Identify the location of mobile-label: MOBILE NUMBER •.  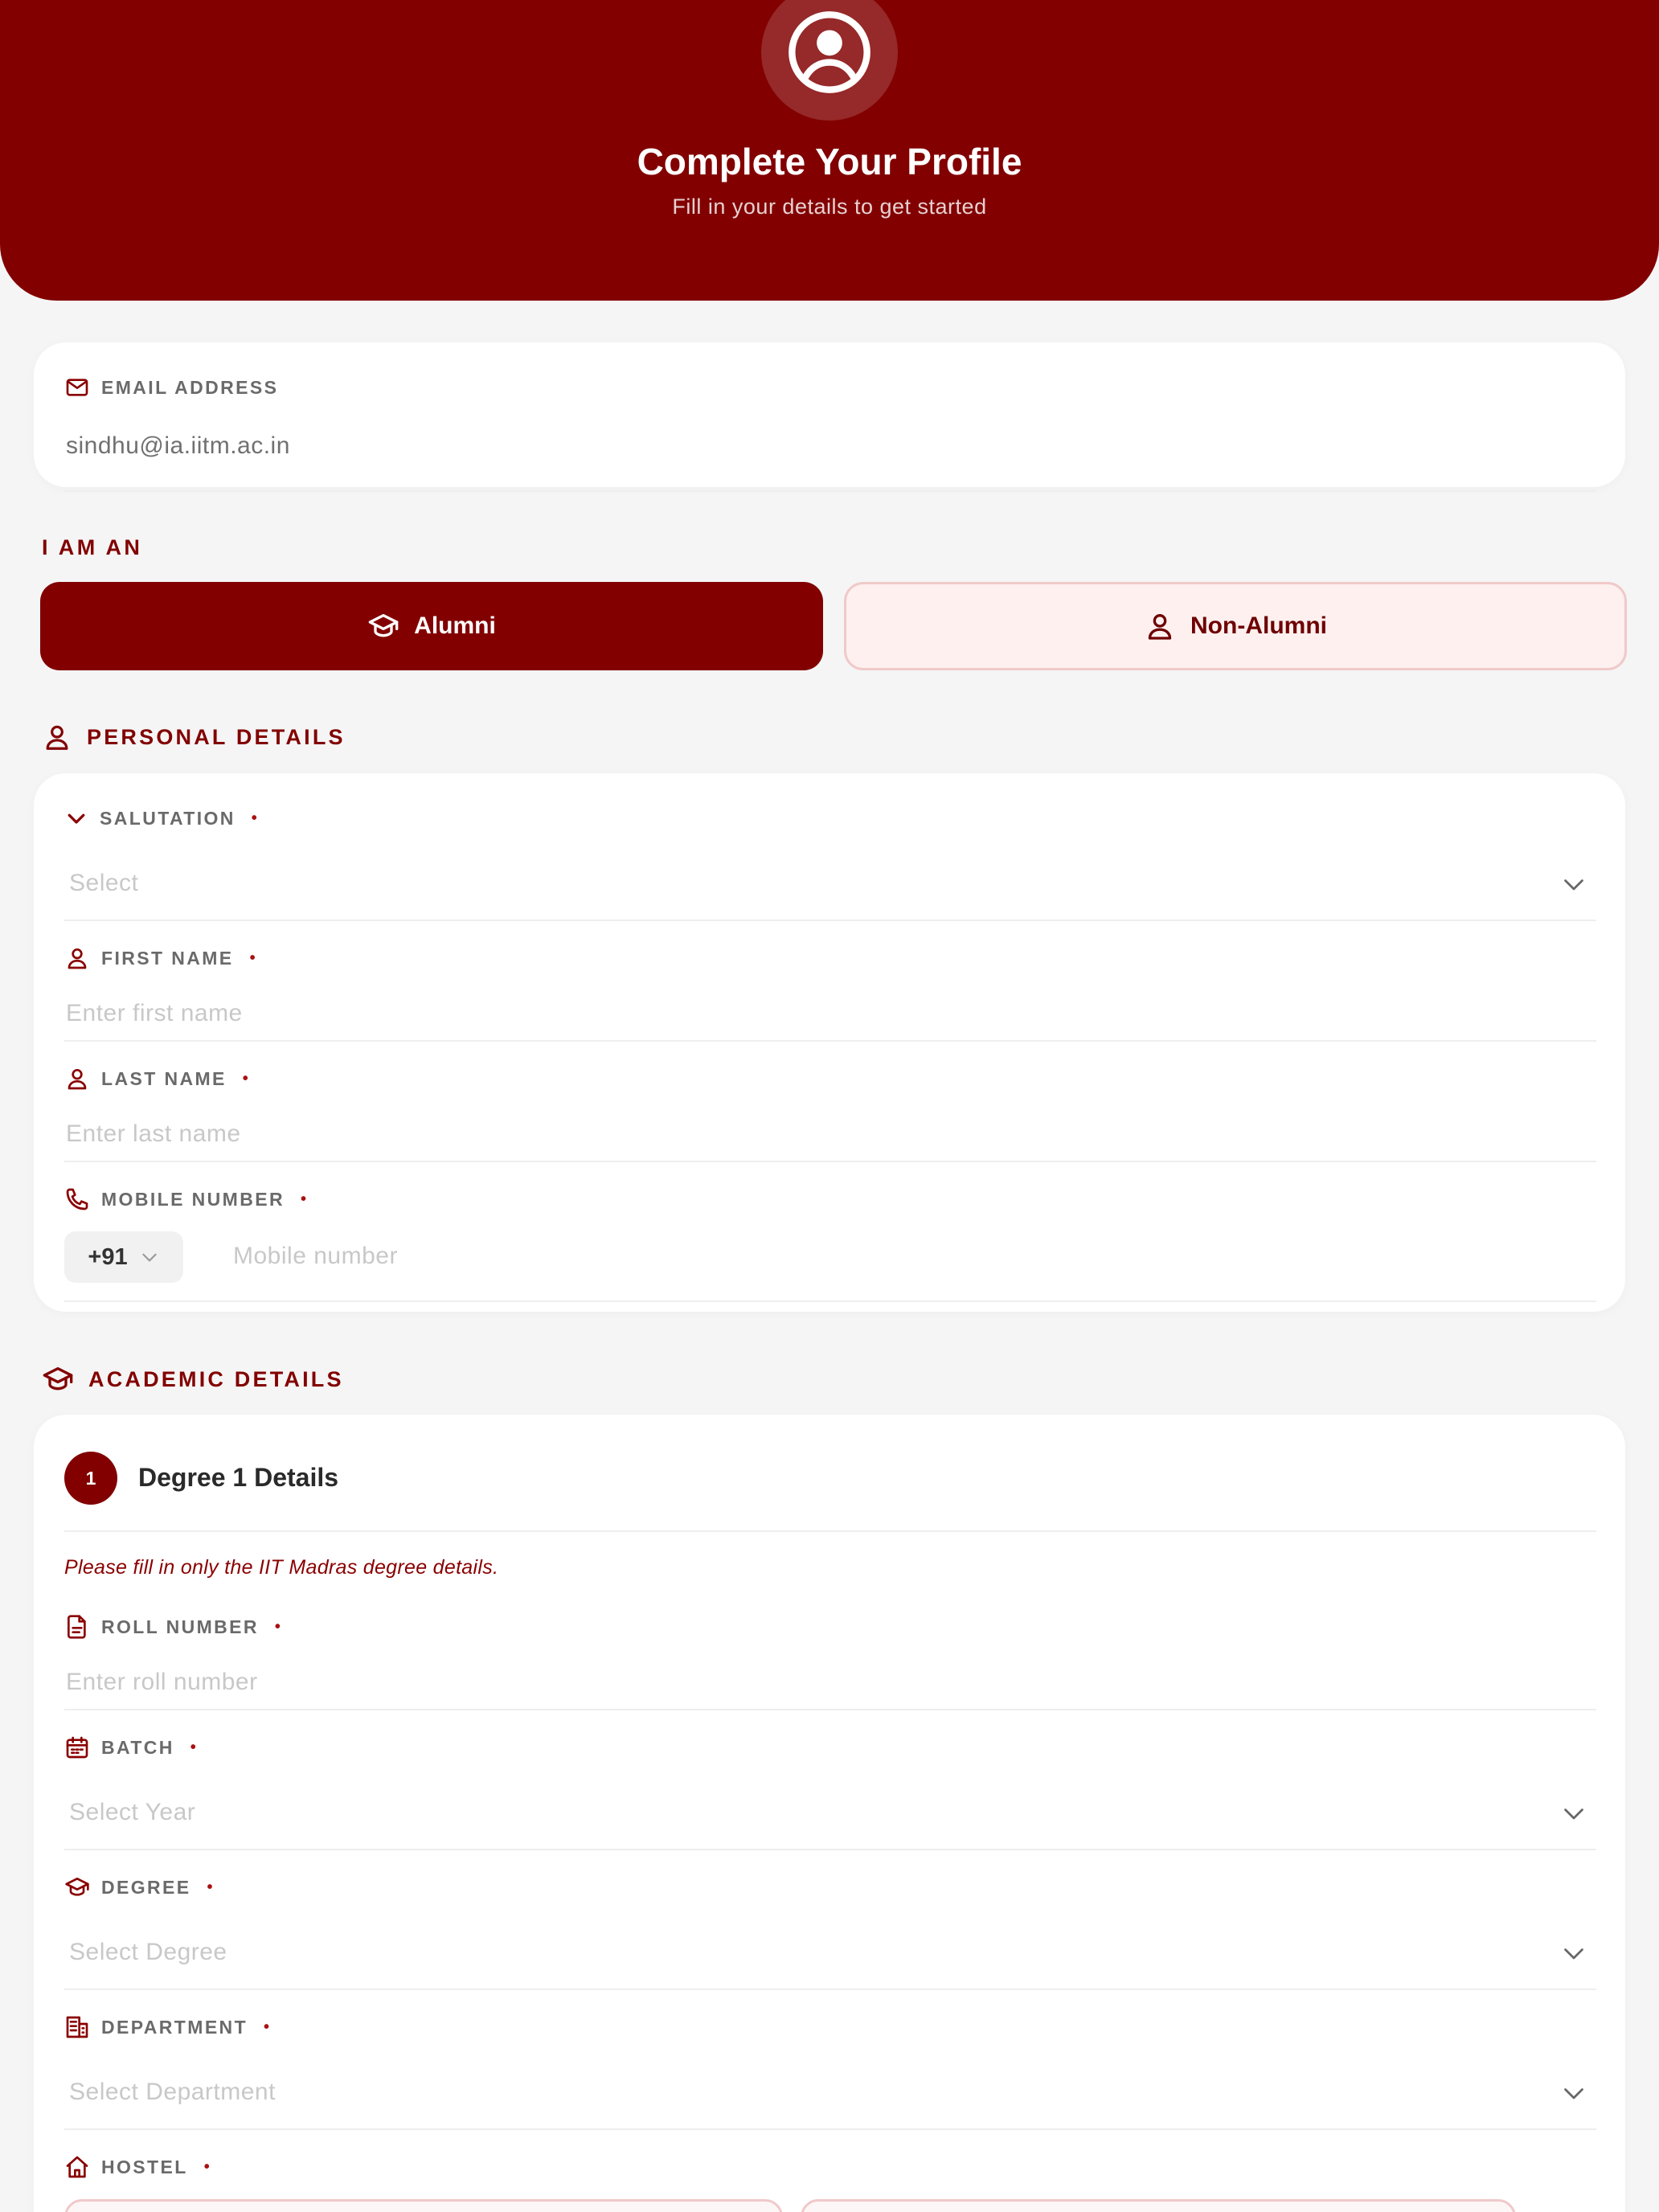
(186, 1199).